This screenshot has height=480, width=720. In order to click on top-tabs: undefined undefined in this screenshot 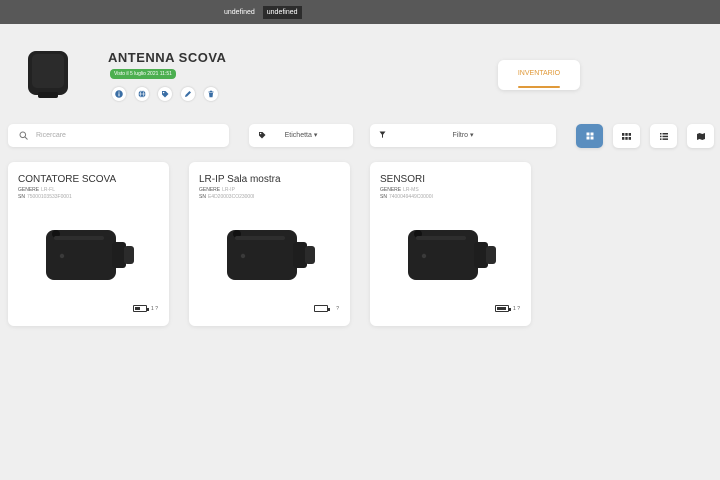, I will do `click(261, 12)`.